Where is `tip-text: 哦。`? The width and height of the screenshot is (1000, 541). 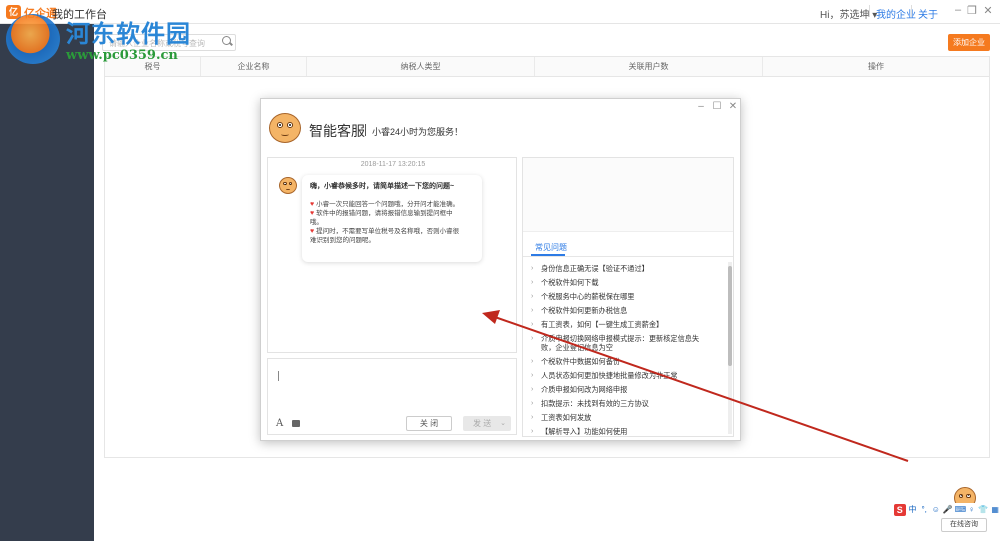
tip-text: 哦。 is located at coordinates (316, 222).